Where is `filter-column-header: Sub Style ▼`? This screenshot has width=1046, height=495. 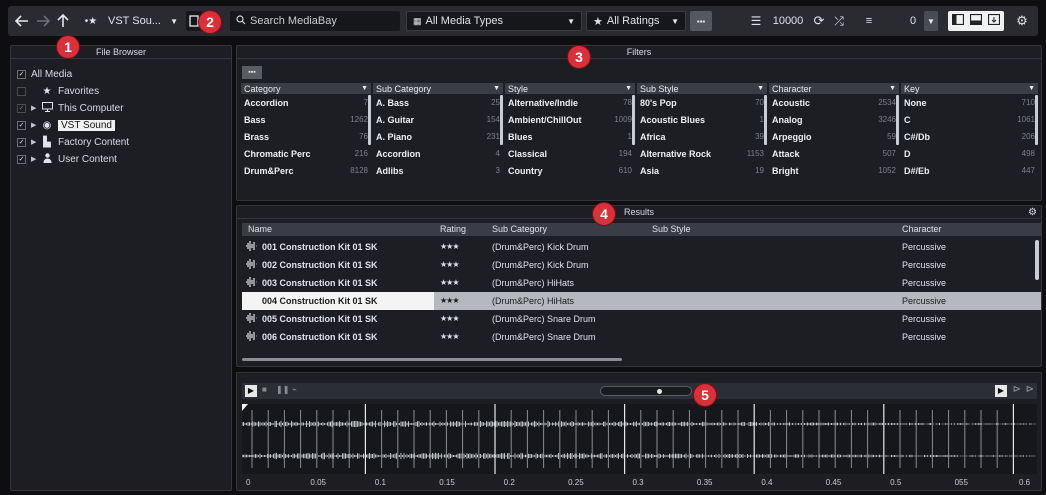 filter-column-header: Sub Style ▼ is located at coordinates (702, 88).